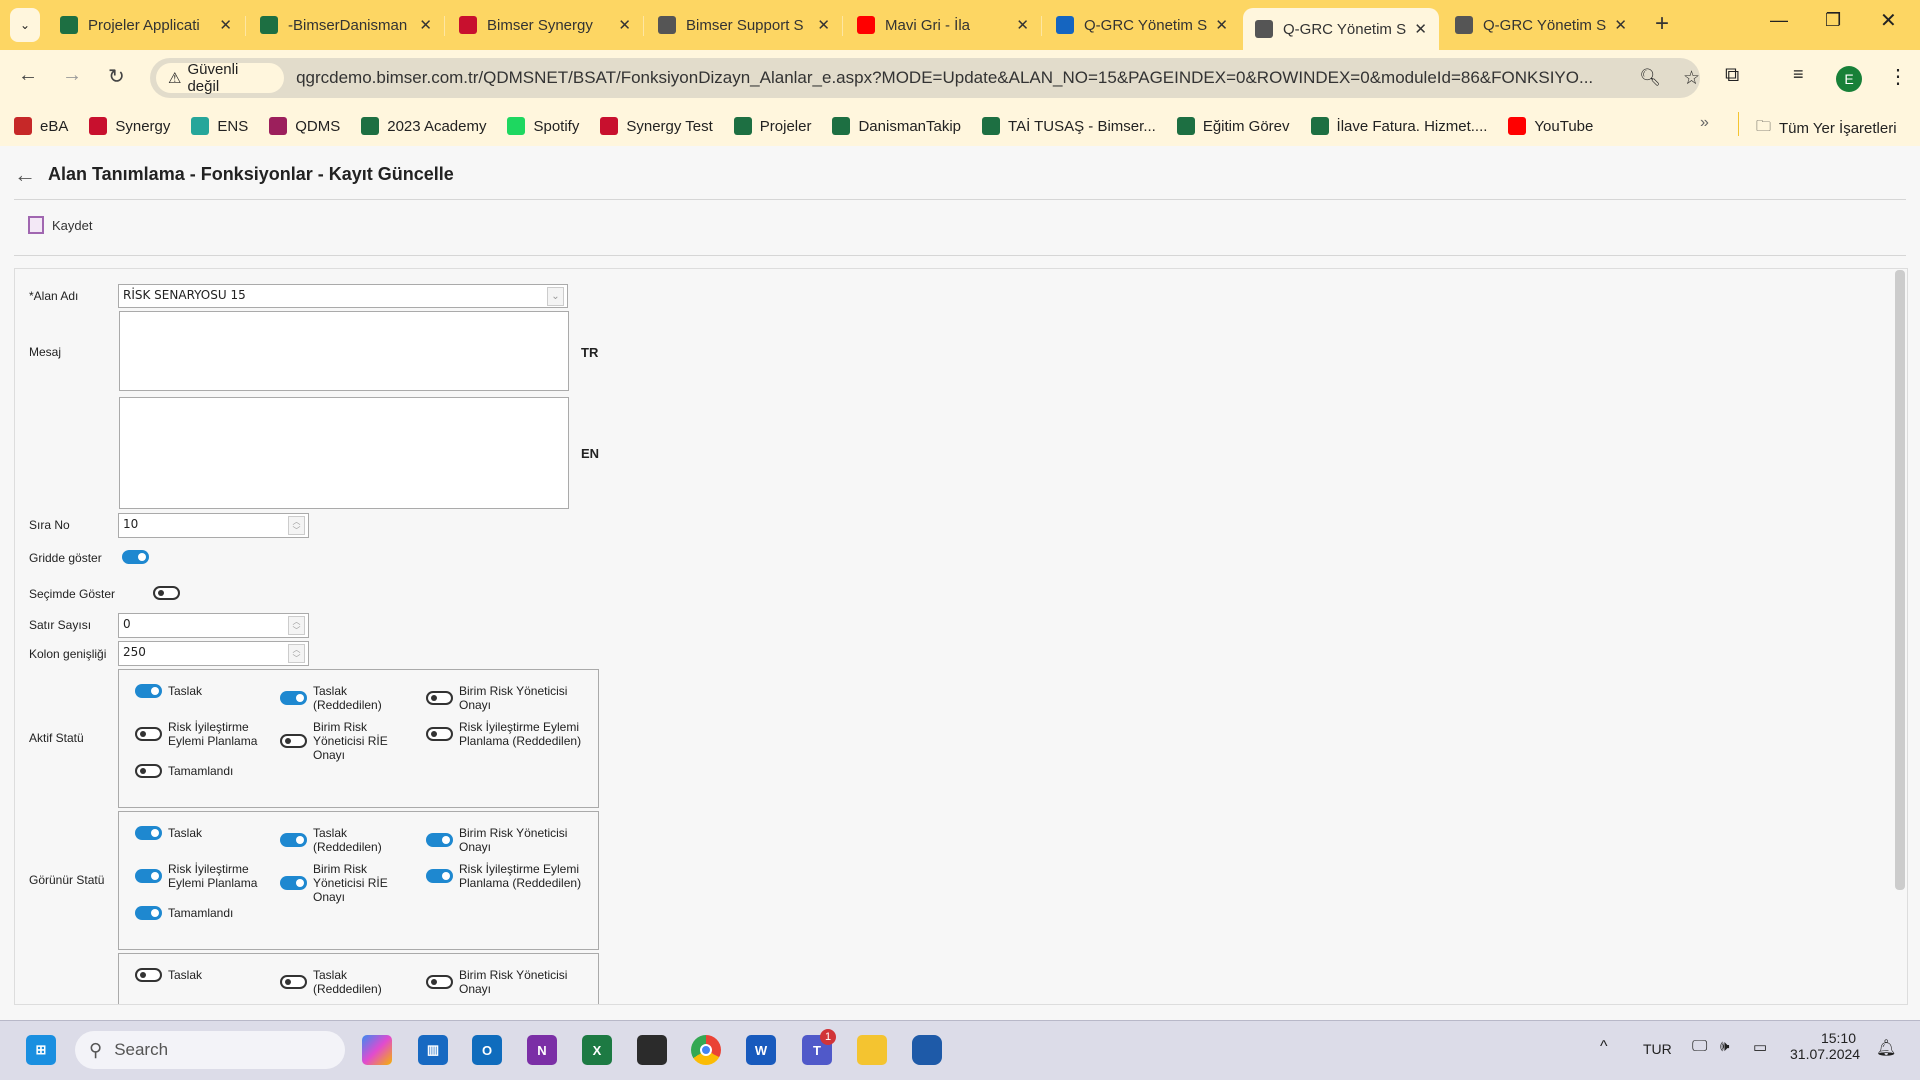 The width and height of the screenshot is (1920, 1080). What do you see at coordinates (1760, 1047) in the screenshot?
I see `battery-icon: ▭` at bounding box center [1760, 1047].